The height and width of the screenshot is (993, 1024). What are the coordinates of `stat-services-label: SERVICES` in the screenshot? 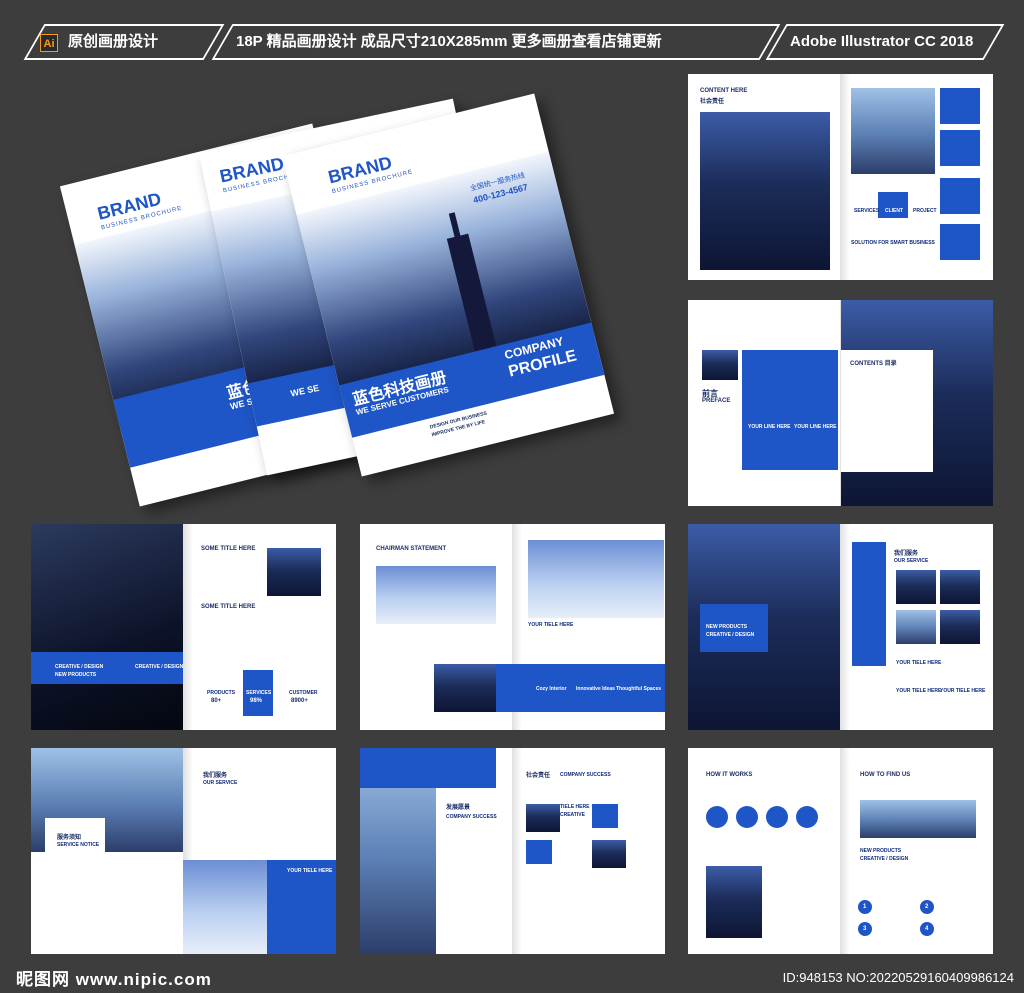 It's located at (259, 693).